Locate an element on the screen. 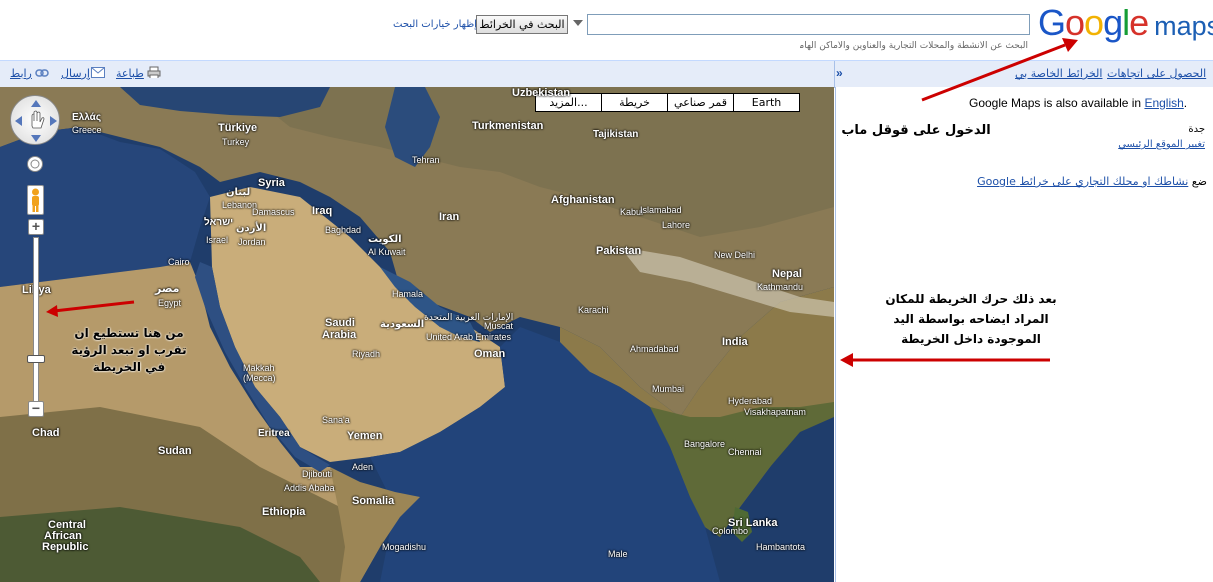  map-label: Türkiye is located at coordinates (238, 128).